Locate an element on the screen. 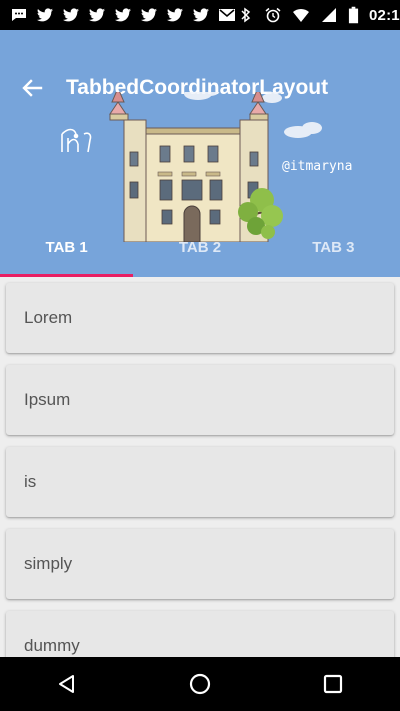 The height and width of the screenshot is (711, 400). back-arrow-icon is located at coordinates (32, 88).